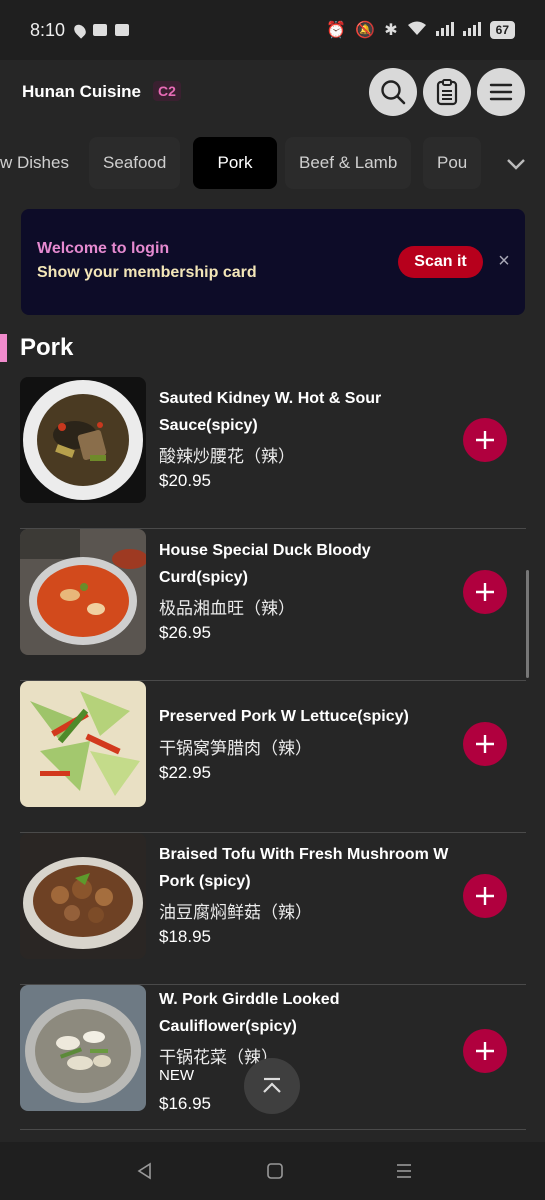 The image size is (545, 1200). Describe the element at coordinates (147, 272) in the screenshot. I see `banner-membership-text: Show your membership card` at that location.